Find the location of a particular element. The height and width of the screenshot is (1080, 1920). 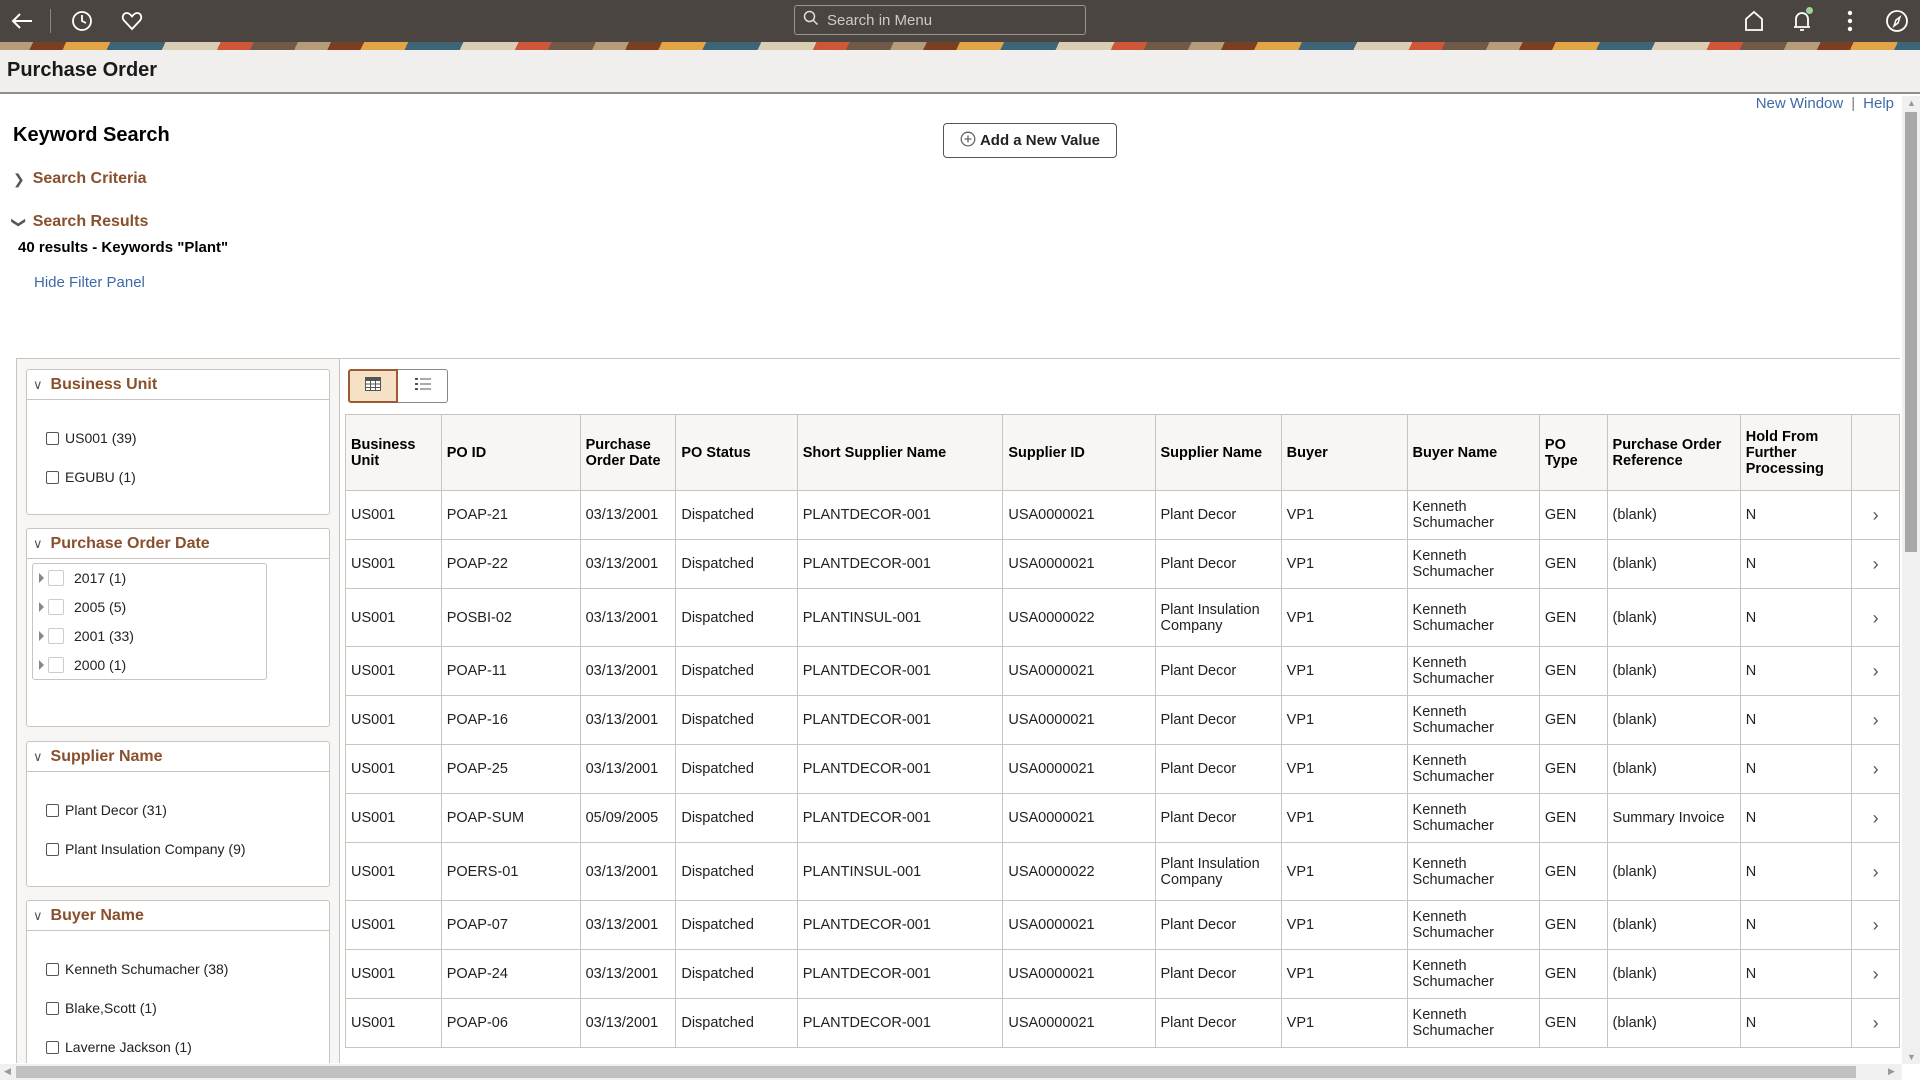

search-criteria-toggle: ❯ Search Criteria is located at coordinates (80, 179).